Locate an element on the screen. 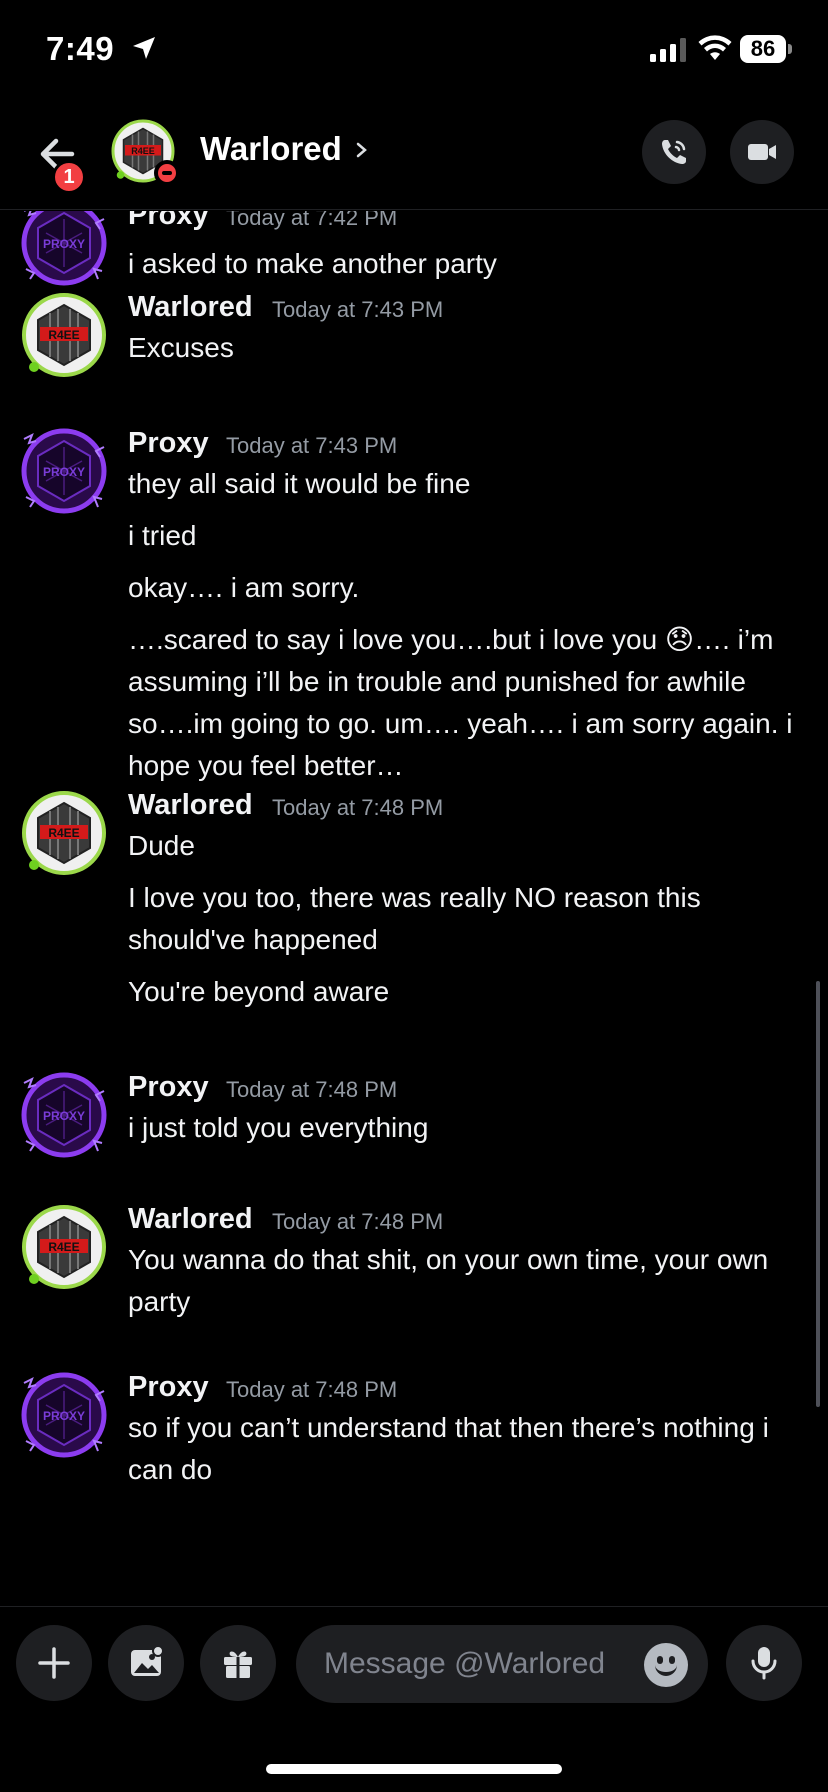 The height and width of the screenshot is (1792, 828). location-arrow-icon is located at coordinates (144, 48).